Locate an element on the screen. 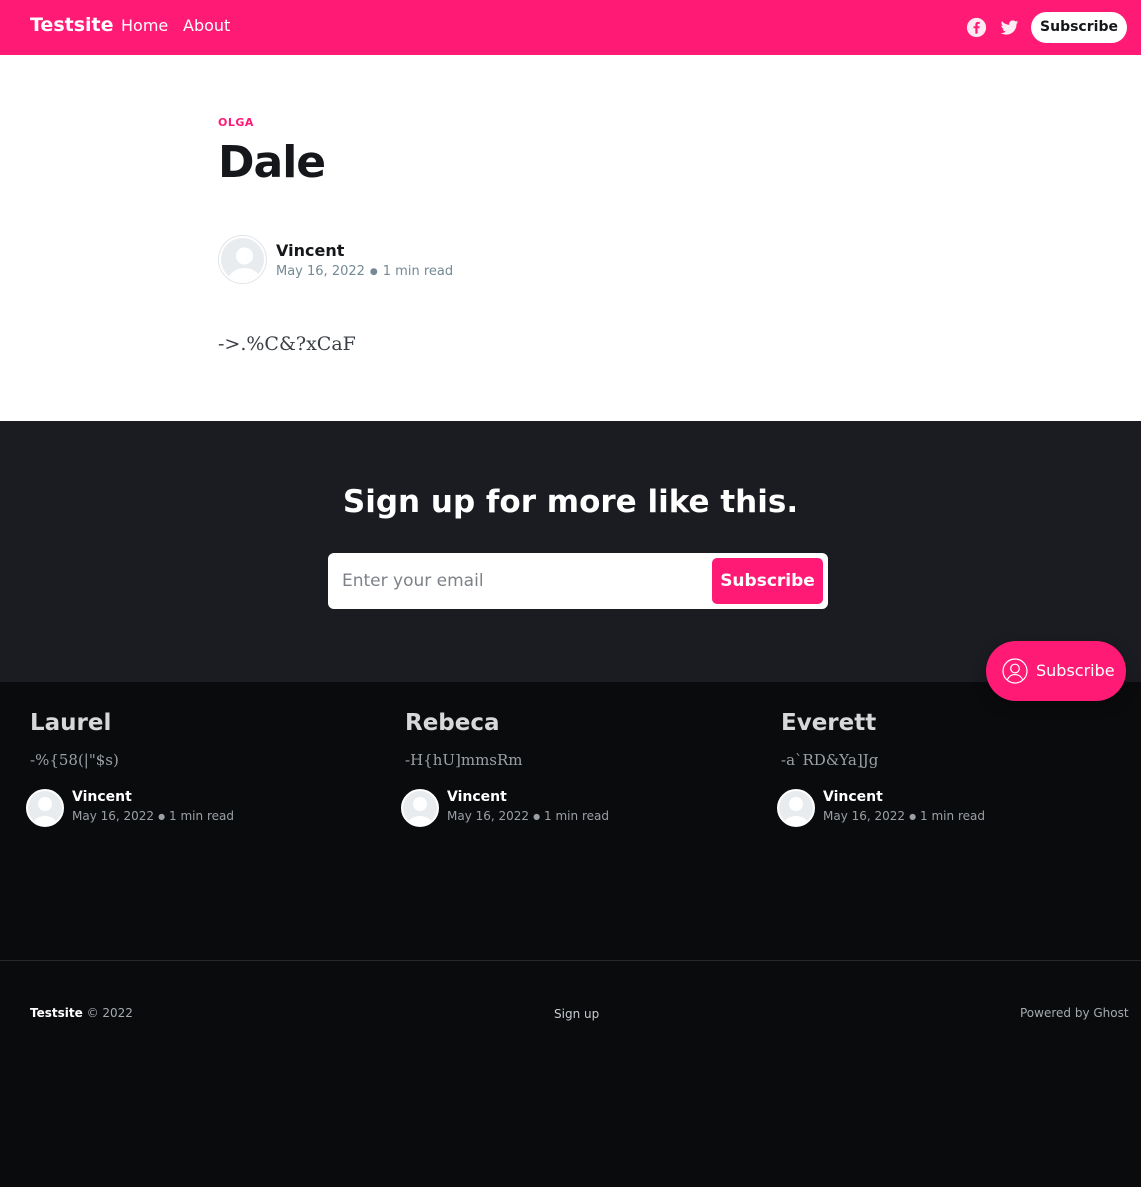 The width and height of the screenshot is (1141, 1187). post-card-title: Laurel is located at coordinates (70, 723).